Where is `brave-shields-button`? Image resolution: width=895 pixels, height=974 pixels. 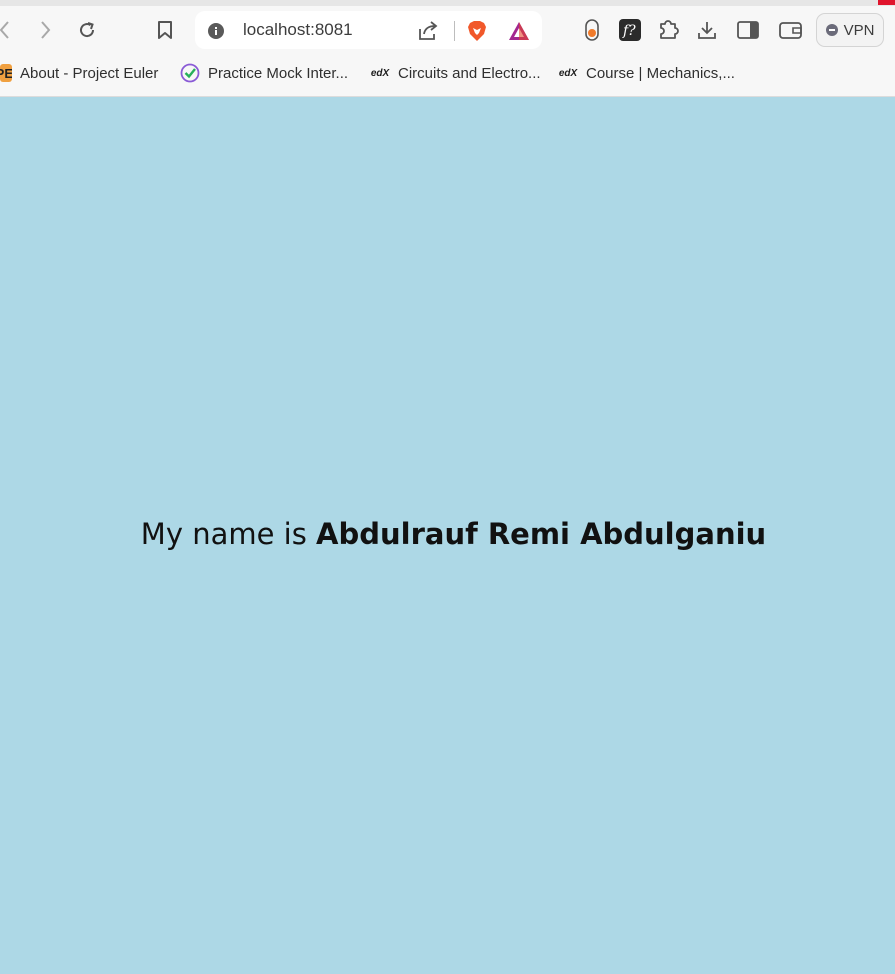 brave-shields-button is located at coordinates (477, 31).